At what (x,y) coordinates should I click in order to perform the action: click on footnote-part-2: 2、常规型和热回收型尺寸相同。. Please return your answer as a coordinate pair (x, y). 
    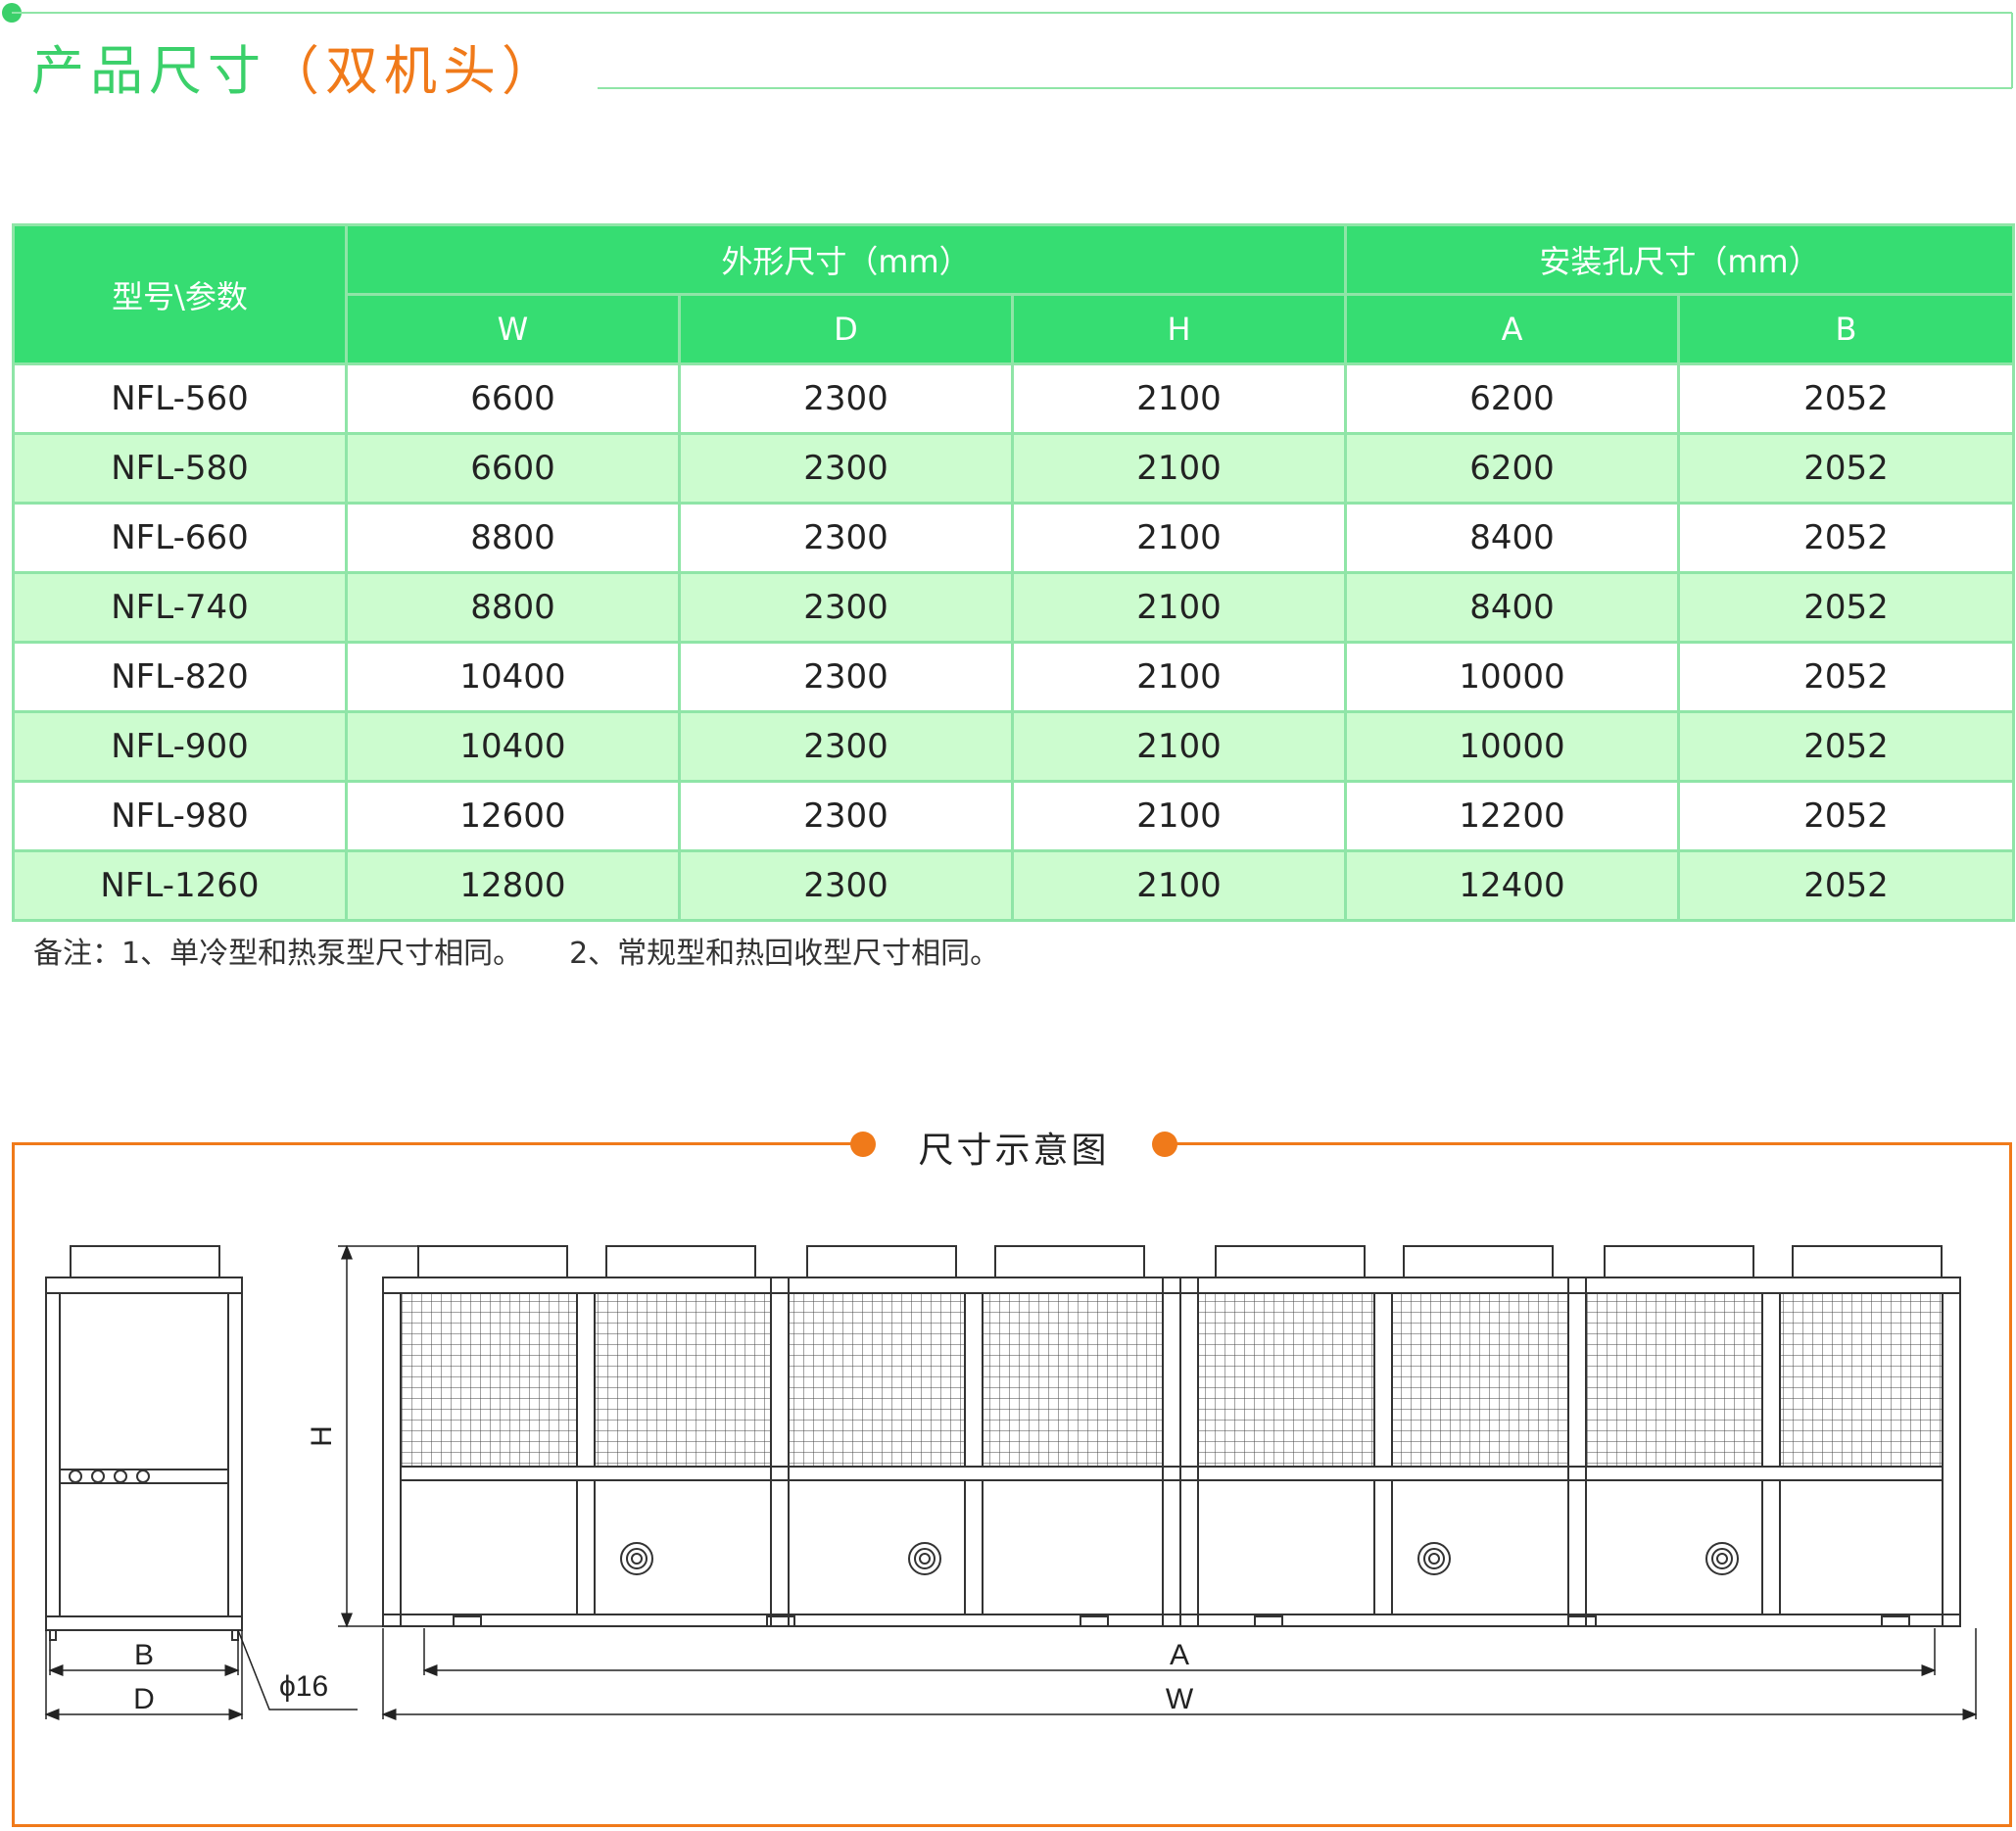
    Looking at the image, I should click on (784, 954).